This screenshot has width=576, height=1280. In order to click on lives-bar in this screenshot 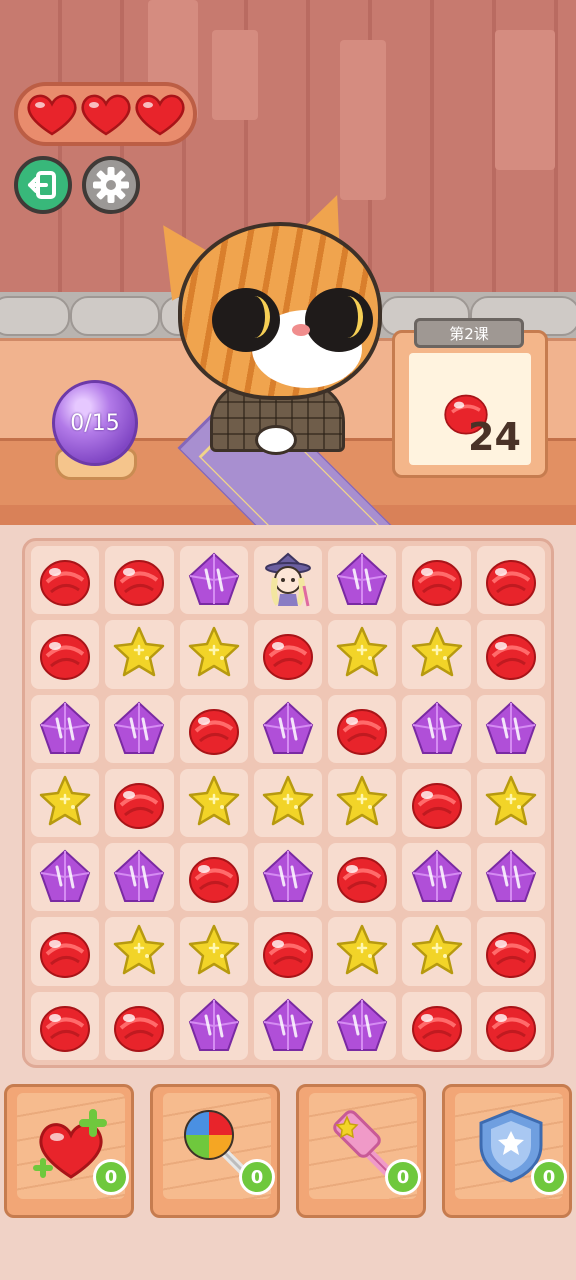, I will do `click(105, 114)`.